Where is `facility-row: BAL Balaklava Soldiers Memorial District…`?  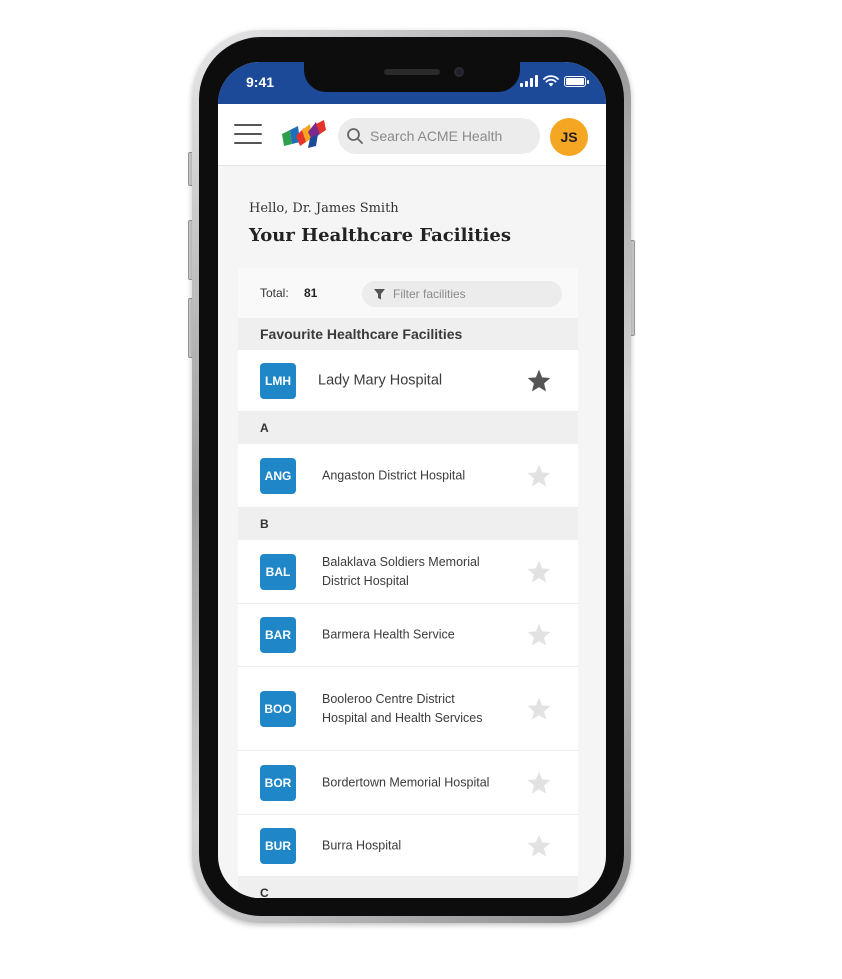 facility-row: BAL Balaklava Soldiers Memorial District… is located at coordinates (408, 572).